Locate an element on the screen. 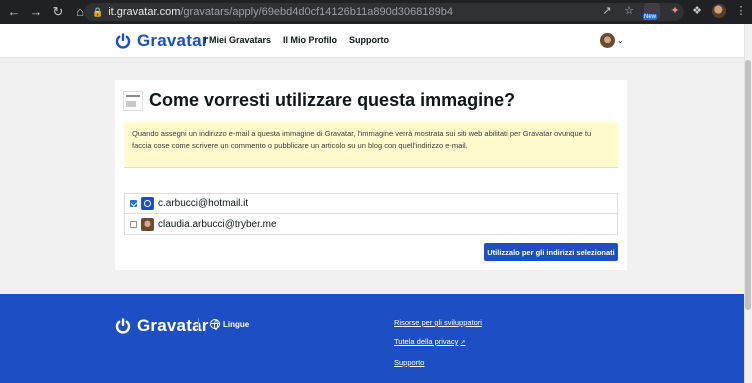 Image resolution: width=752 pixels, height=383 pixels. link-support: Supporto is located at coordinates (438, 362).